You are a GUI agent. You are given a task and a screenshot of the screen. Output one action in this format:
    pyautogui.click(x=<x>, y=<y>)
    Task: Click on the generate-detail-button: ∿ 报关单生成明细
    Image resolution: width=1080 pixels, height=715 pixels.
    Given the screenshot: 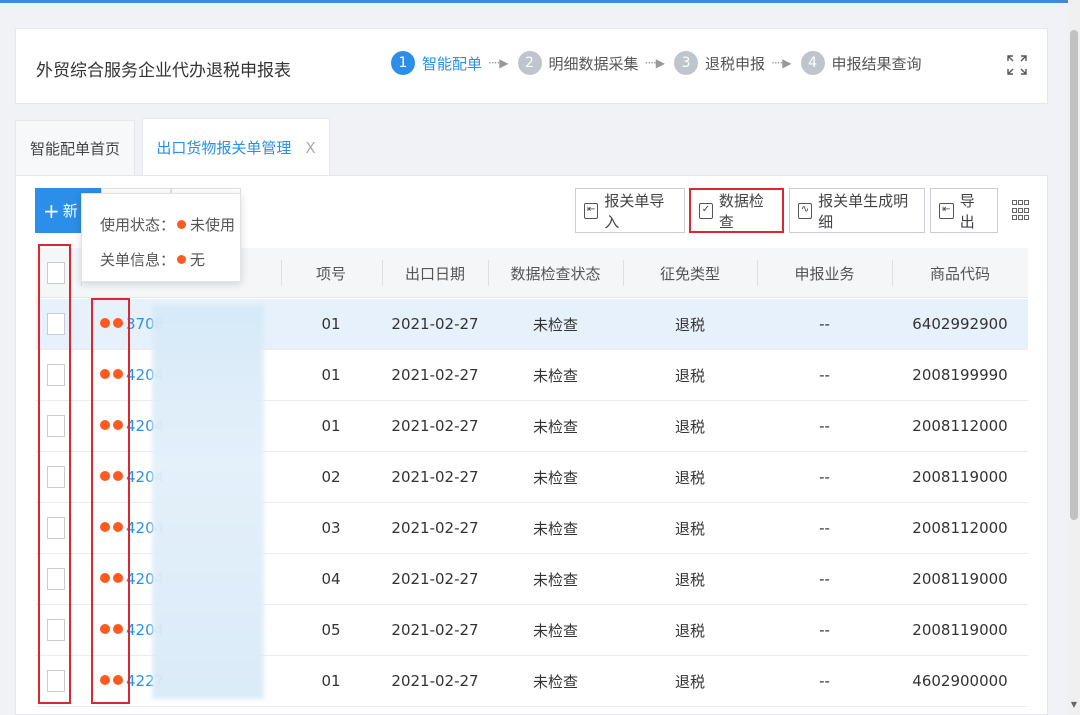 What is the action you would take?
    pyautogui.click(x=857, y=210)
    